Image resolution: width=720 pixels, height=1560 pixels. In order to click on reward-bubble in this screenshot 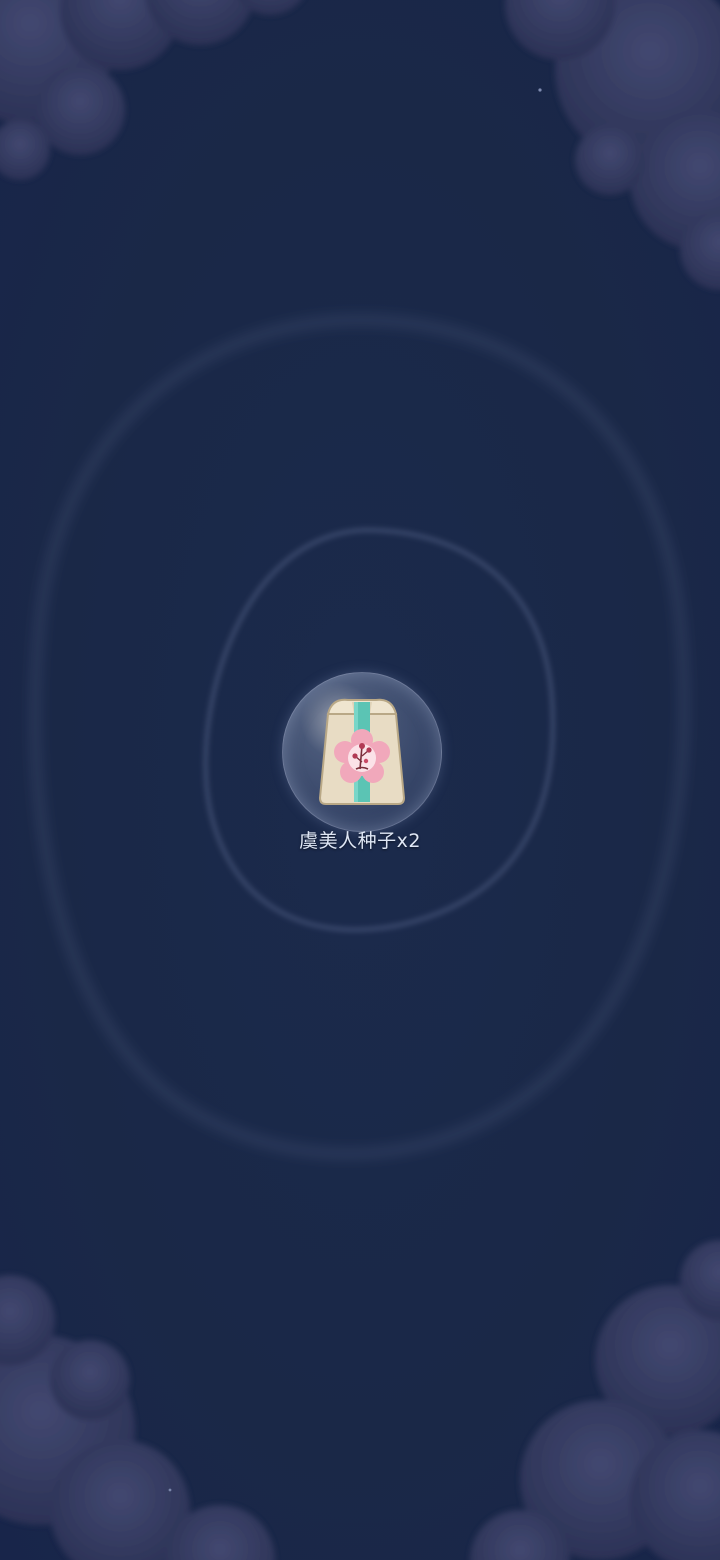, I will do `click(362, 752)`.